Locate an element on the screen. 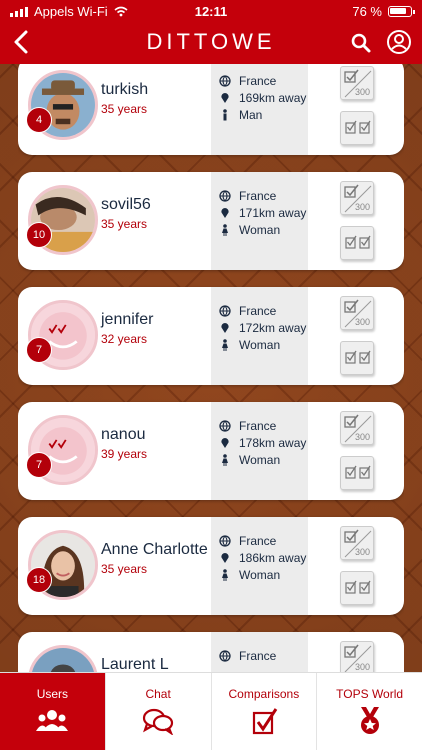 This screenshot has height=750, width=422. bottom-tab-bar: Users Chat Comparisons TOPS World is located at coordinates (211, 711).